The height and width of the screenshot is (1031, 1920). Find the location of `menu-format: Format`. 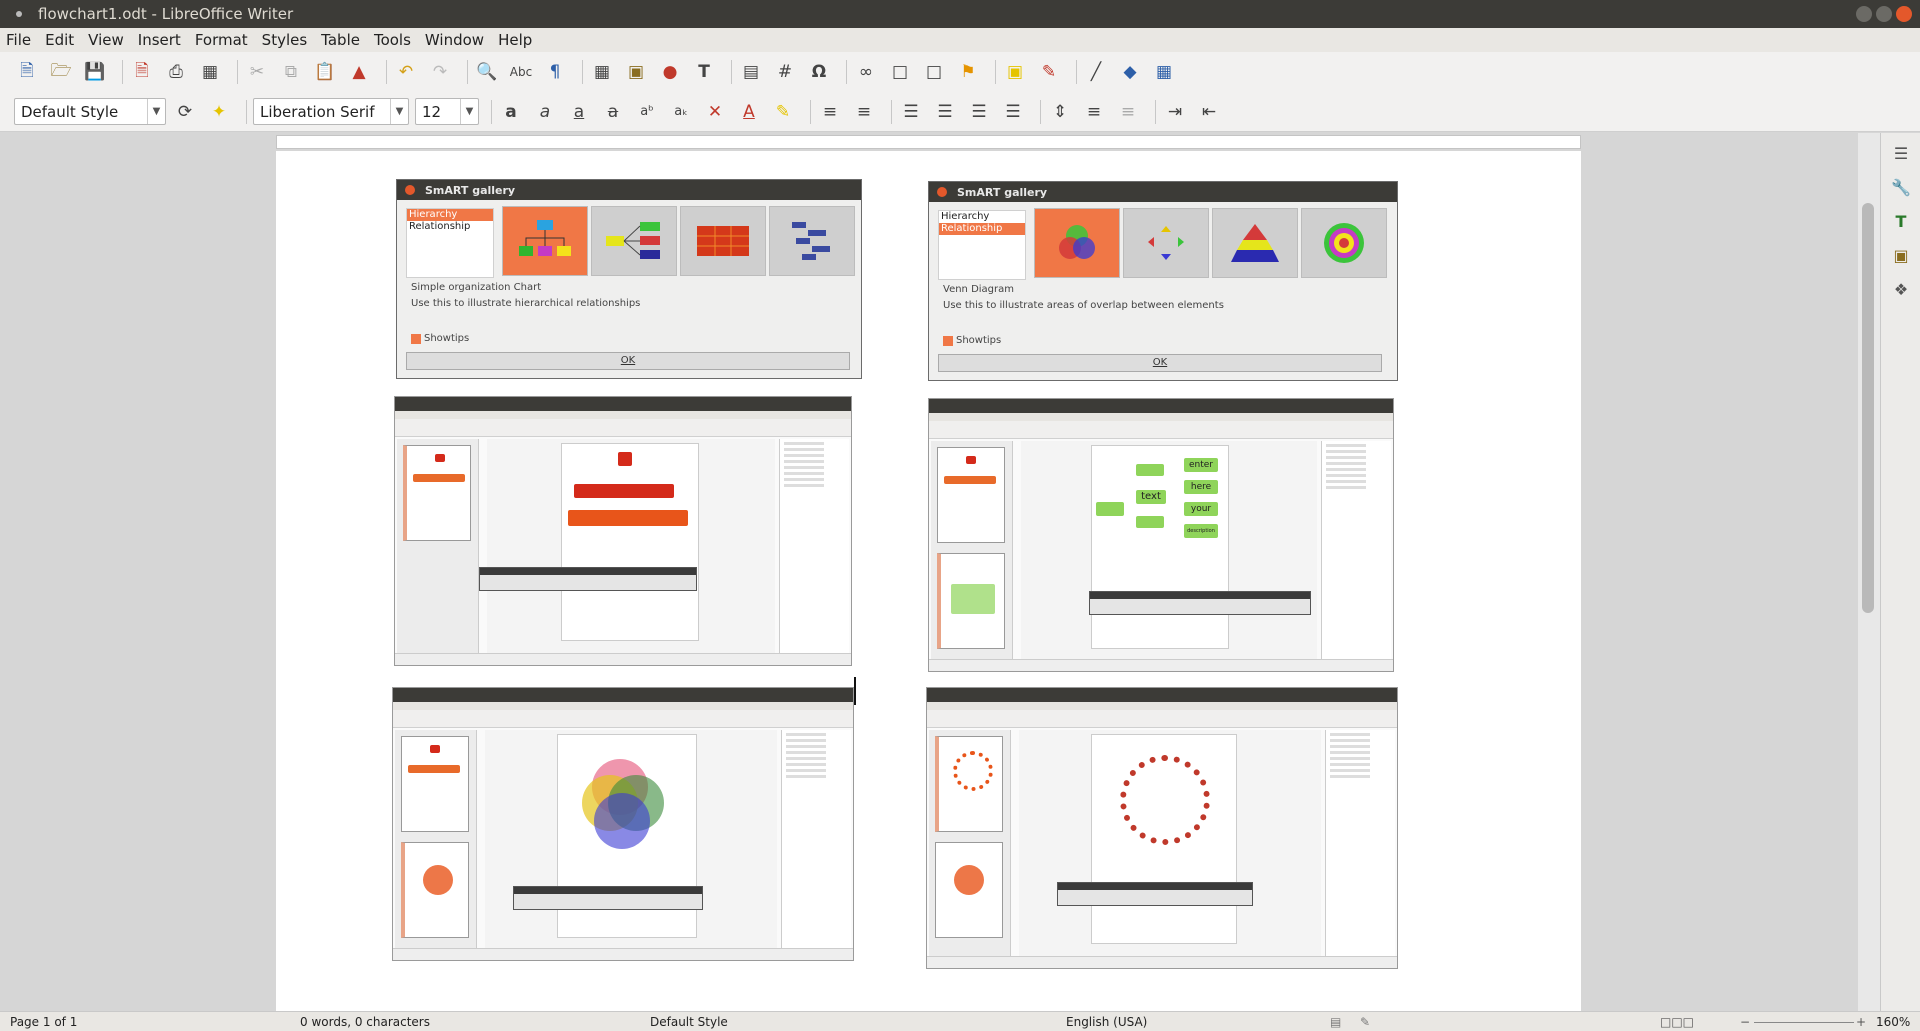

menu-format: Format is located at coordinates (221, 40).